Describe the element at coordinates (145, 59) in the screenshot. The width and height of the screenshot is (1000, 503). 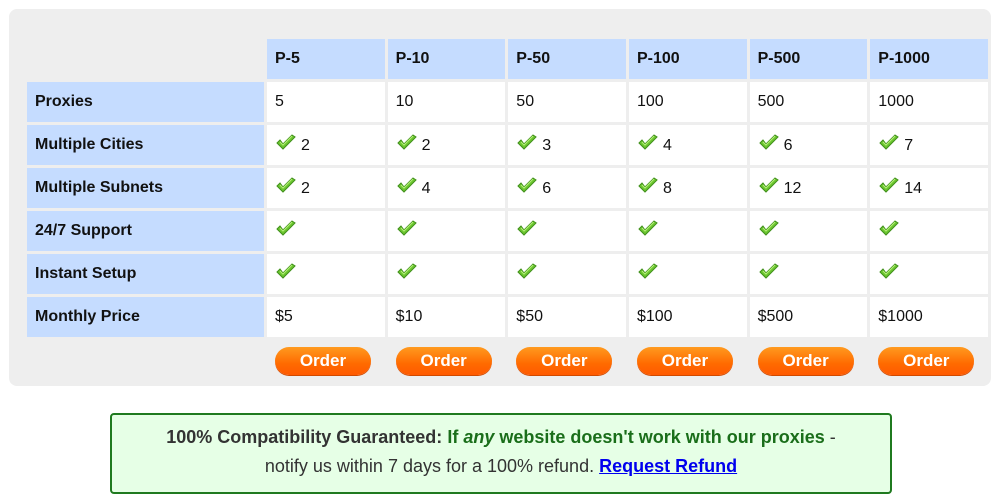
I see `corner-cell` at that location.